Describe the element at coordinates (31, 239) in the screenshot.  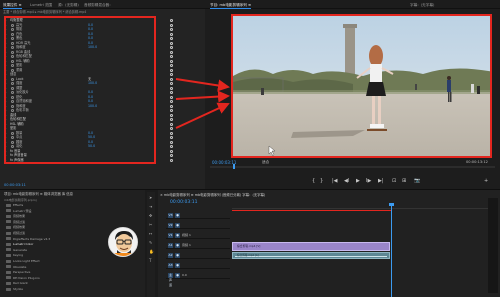
I see `effects-list-item: Digieffects Damage v4.3` at that location.